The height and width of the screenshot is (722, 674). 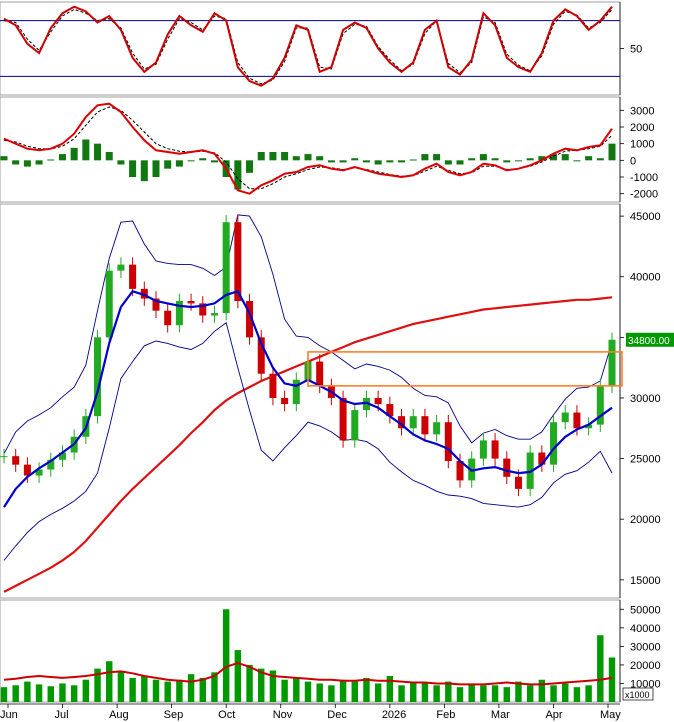 What do you see at coordinates (553, 715) in the screenshot?
I see `x-tick-label: Apr` at bounding box center [553, 715].